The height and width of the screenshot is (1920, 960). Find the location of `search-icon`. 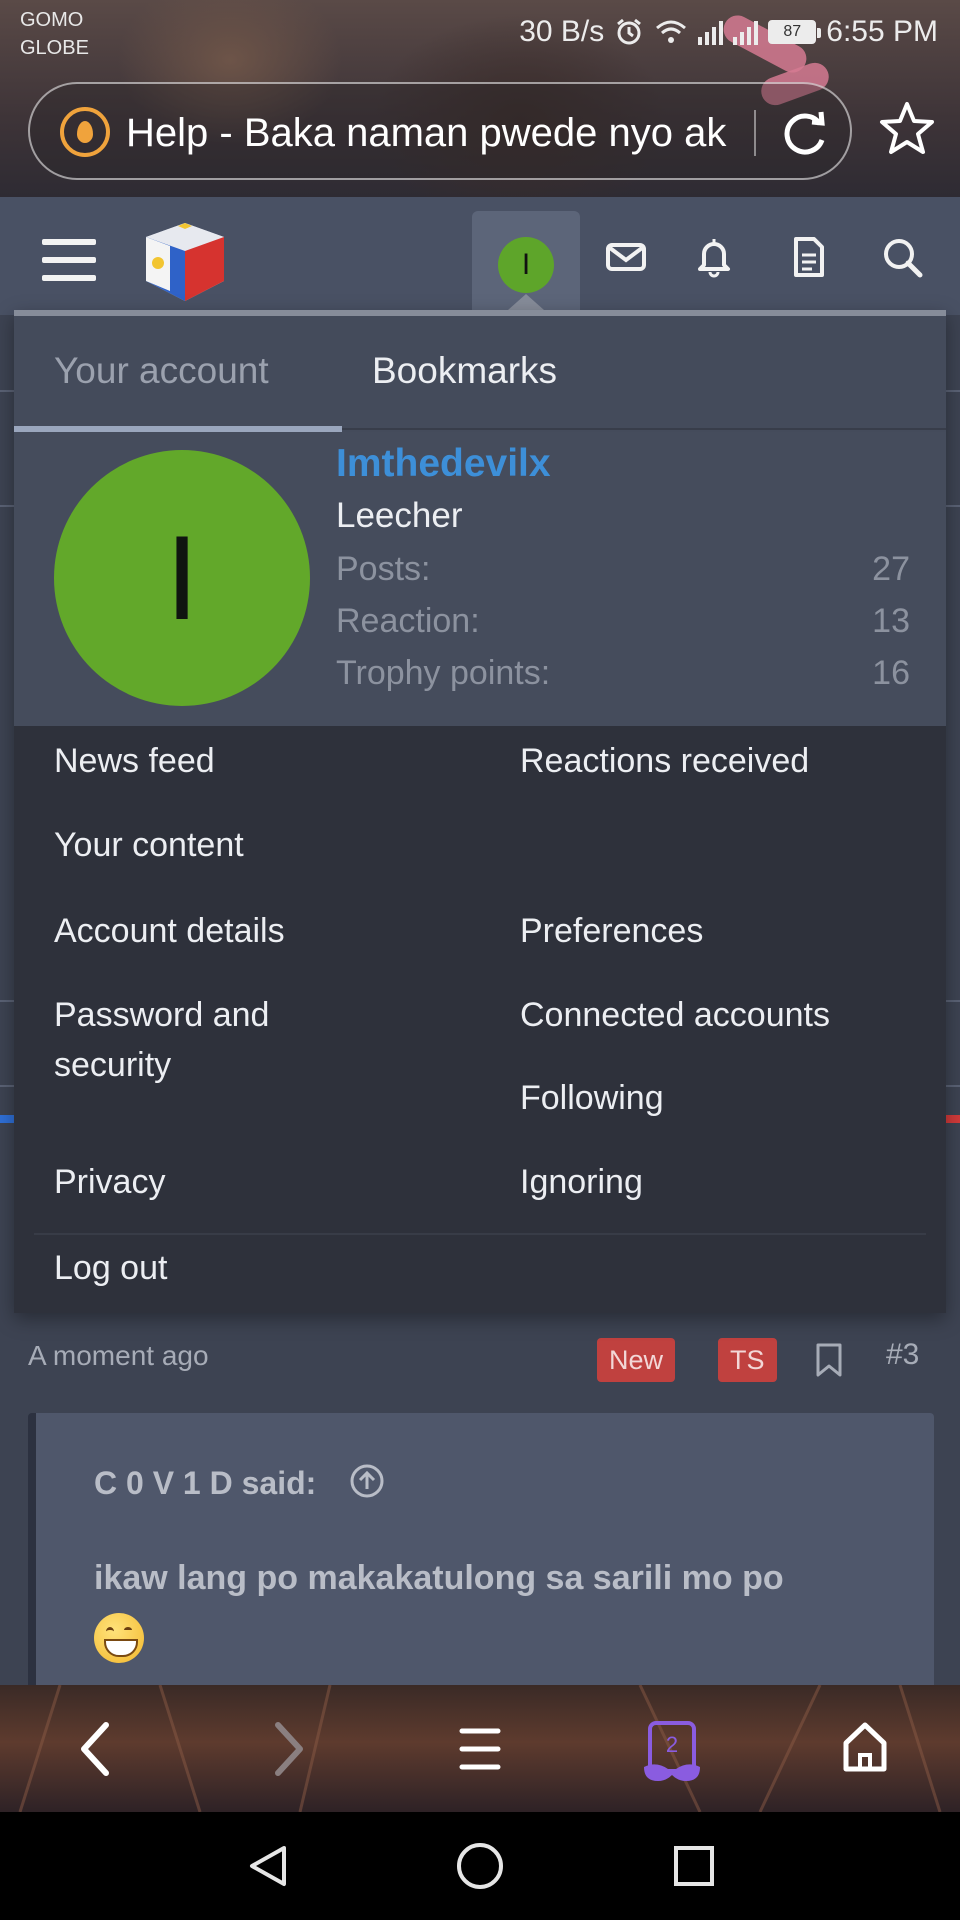

search-icon is located at coordinates (902, 257).